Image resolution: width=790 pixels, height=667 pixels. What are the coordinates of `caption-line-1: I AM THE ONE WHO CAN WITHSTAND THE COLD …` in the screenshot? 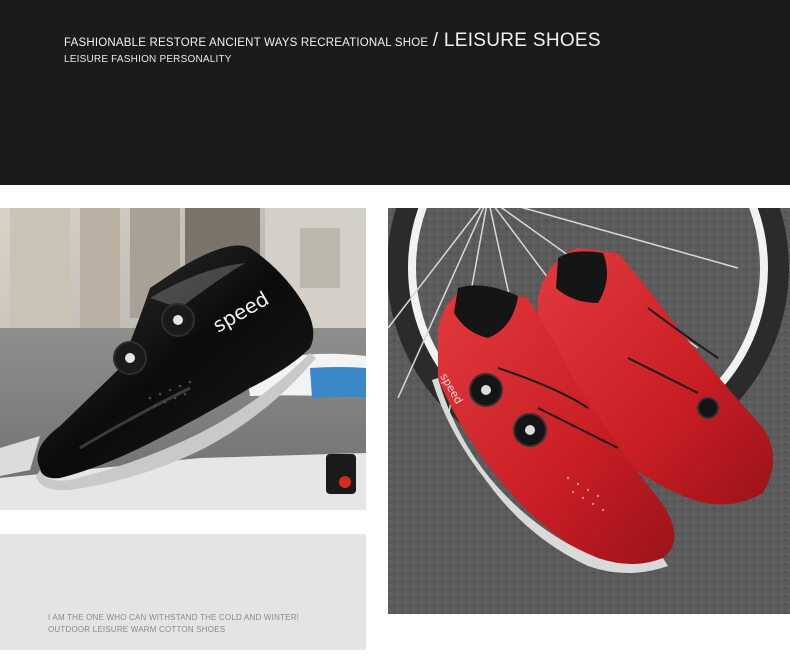 It's located at (174, 617).